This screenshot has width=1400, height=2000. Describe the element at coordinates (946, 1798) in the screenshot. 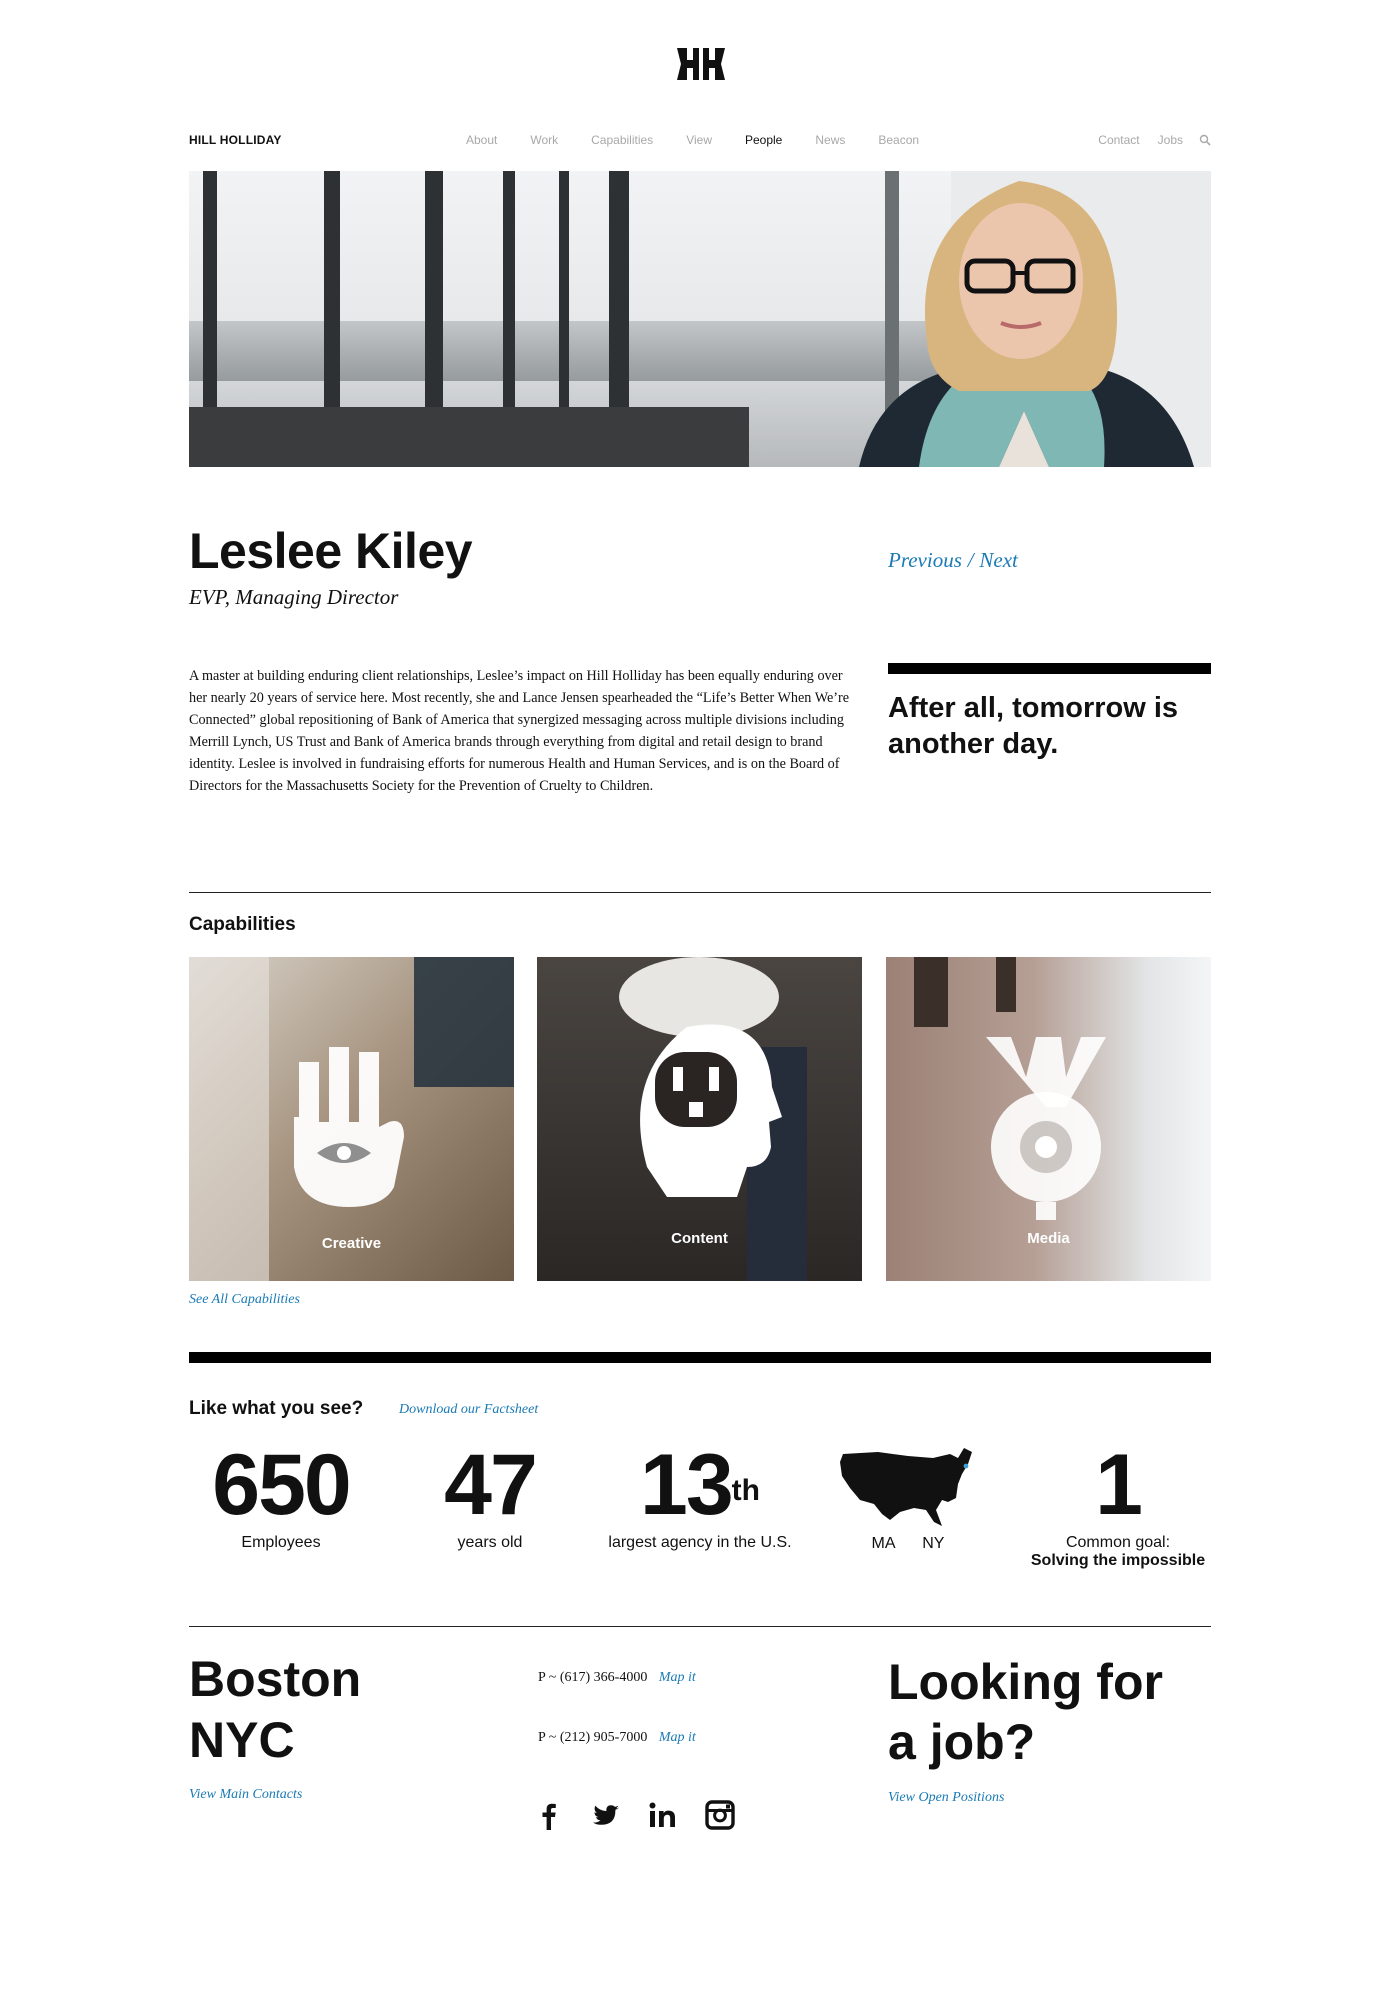

I see `view-open-positions-link: View Open Positions` at that location.